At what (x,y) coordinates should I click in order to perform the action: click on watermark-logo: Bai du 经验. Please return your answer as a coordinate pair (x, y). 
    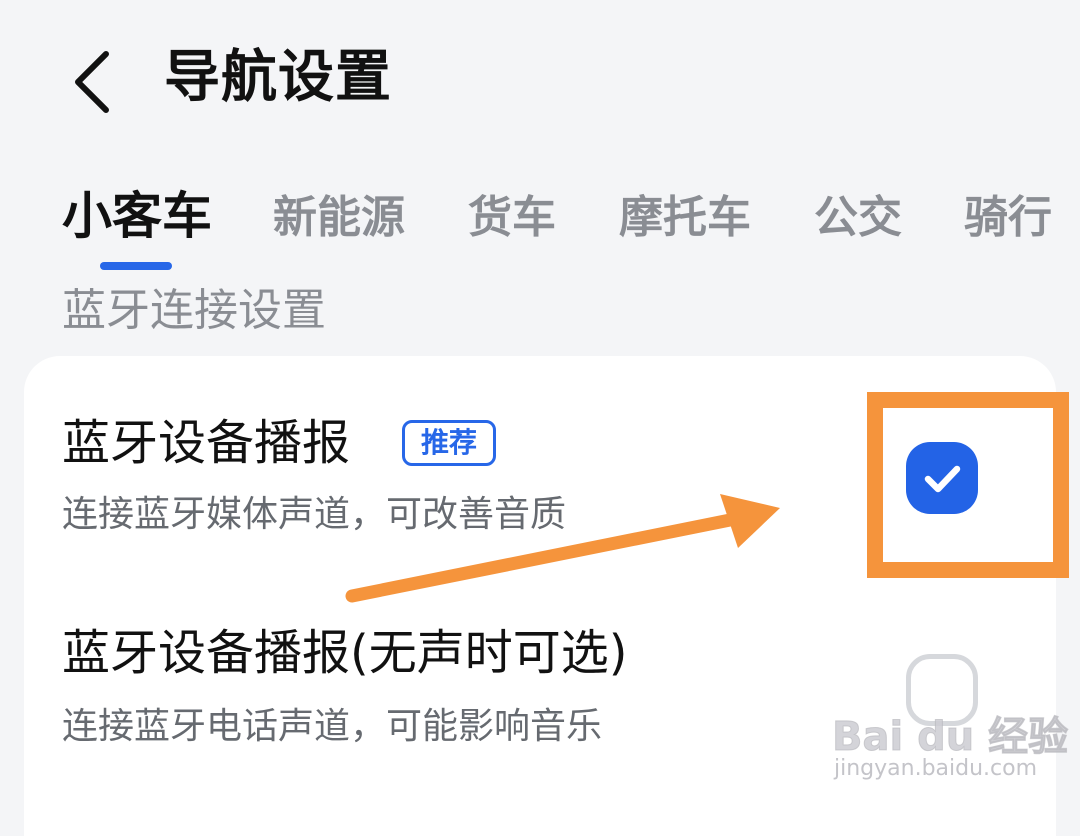
    Looking at the image, I should click on (950, 737).